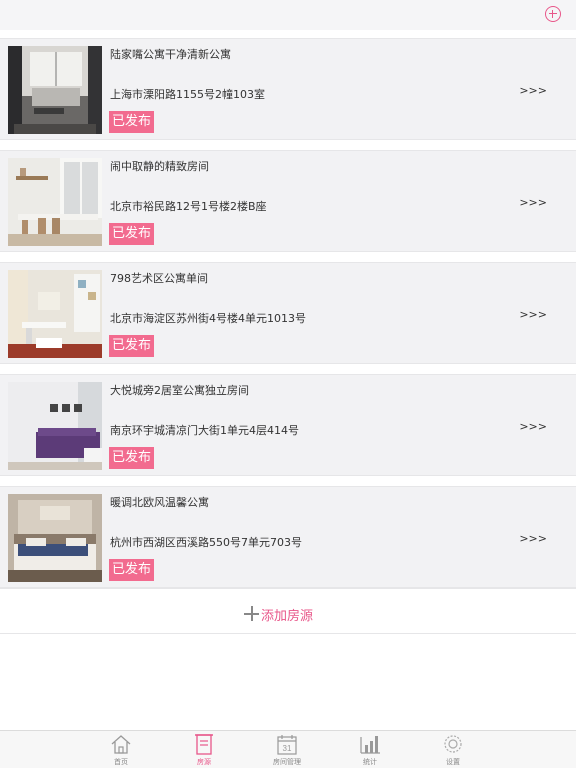  What do you see at coordinates (179, 390) in the screenshot?
I see `listing-title: 大悦城旁2居室公寓独立房间` at bounding box center [179, 390].